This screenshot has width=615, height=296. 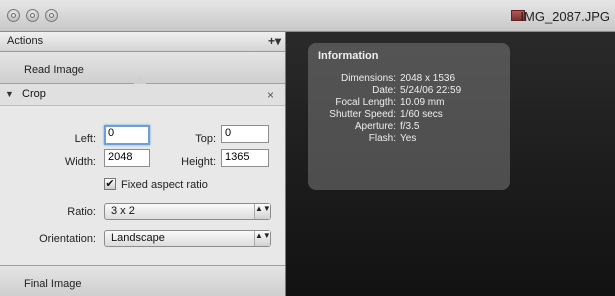 I want to click on info-row: Date: 5/24/06 22:59, so click(x=409, y=91).